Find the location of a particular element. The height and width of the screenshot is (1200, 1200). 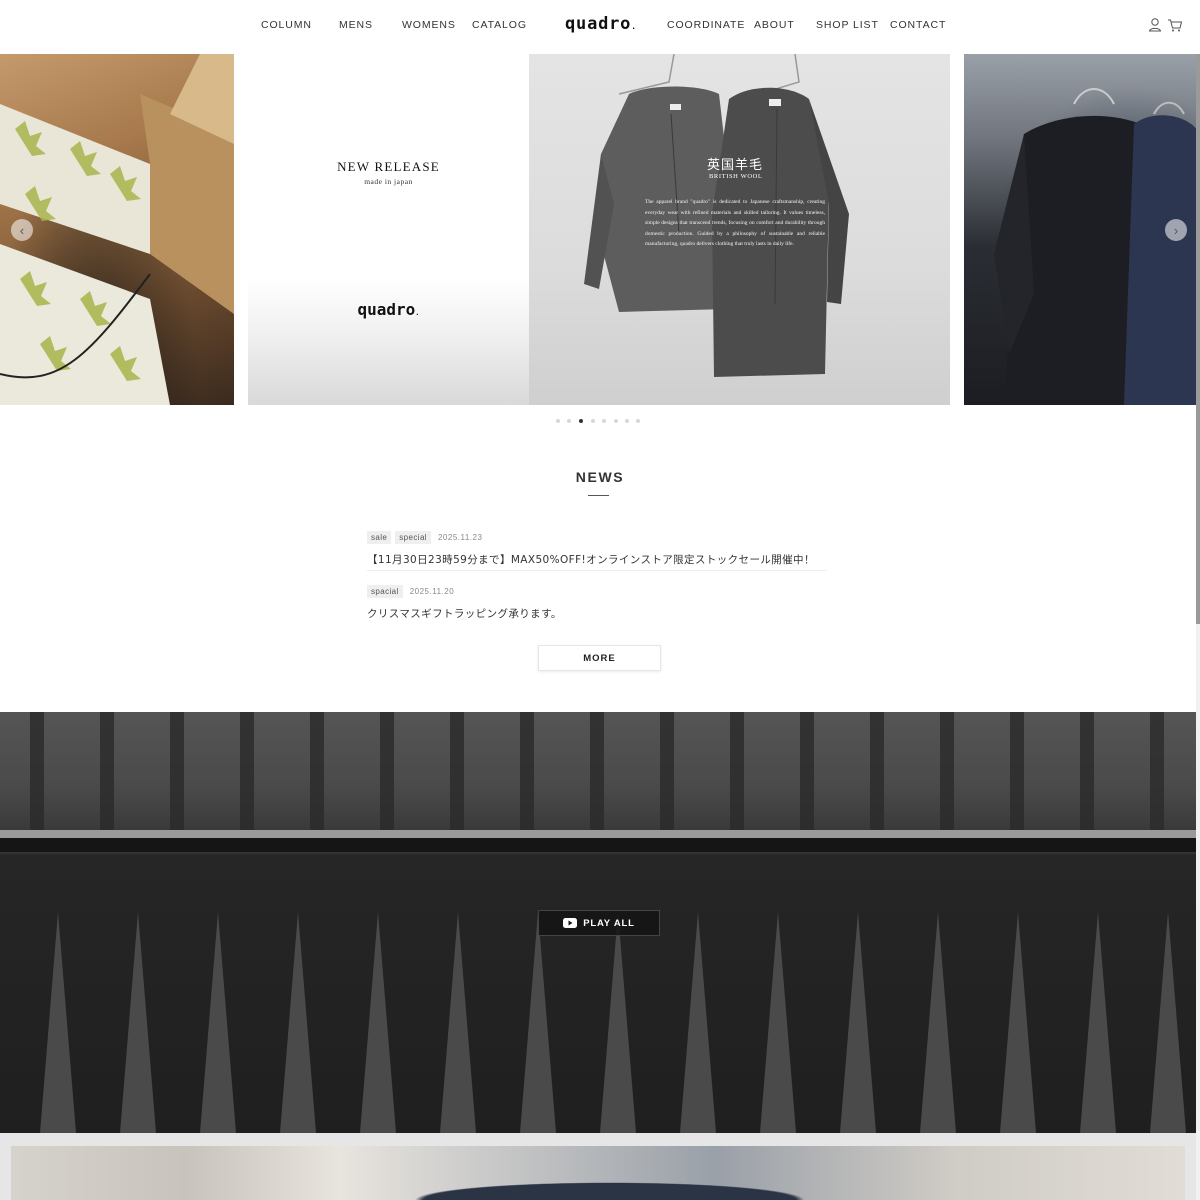

news-meta: spacial 2025.11.20 is located at coordinates (597, 590).